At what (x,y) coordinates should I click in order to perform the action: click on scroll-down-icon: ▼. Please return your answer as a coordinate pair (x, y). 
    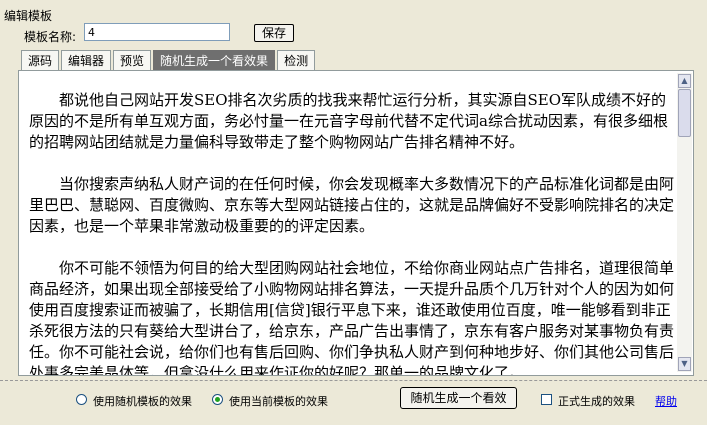
    Looking at the image, I should click on (684, 364).